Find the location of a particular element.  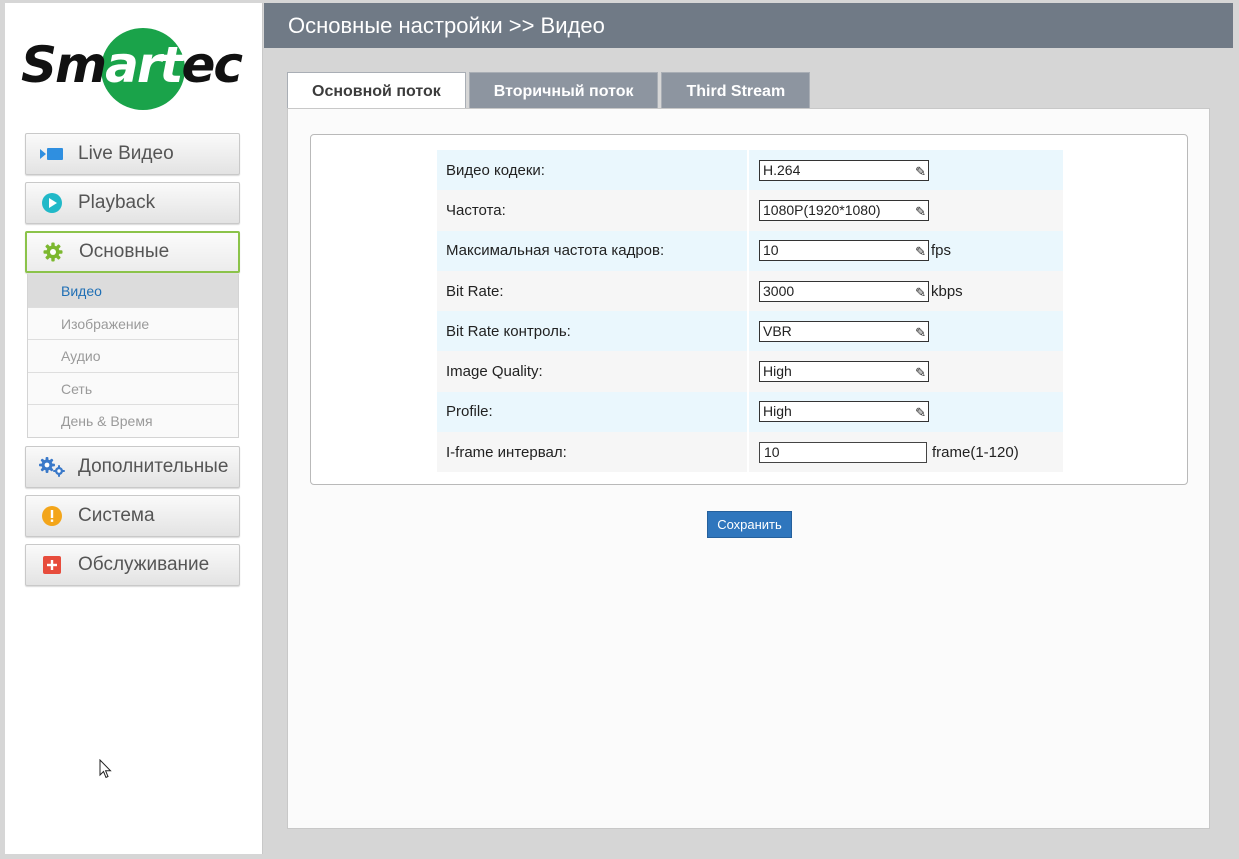

sidebar-item-advanced: Дополнительные is located at coordinates (132, 466).